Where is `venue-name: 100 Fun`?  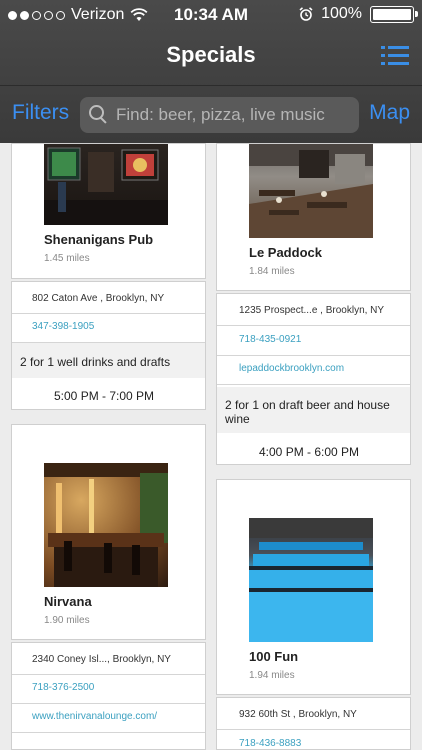
venue-name: 100 Fun is located at coordinates (274, 656).